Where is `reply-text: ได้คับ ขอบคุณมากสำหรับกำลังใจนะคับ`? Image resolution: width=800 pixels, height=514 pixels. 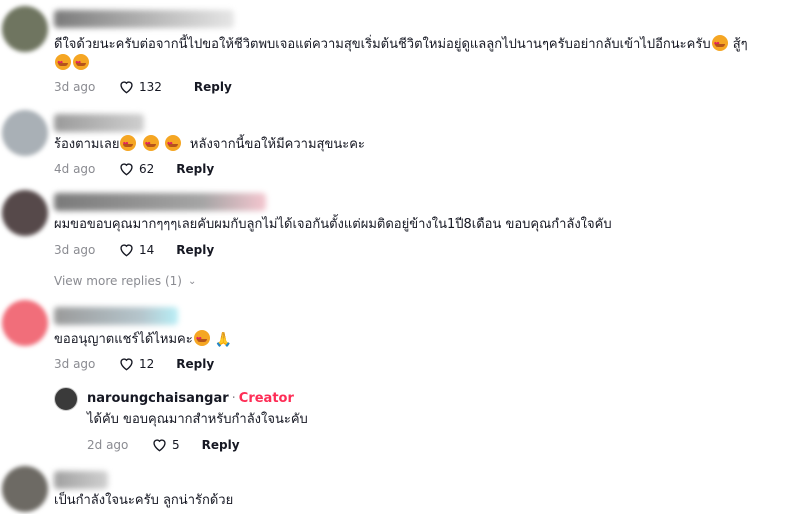
reply-text: ได้คับ ขอบคุณมากสำหรับกำลังใจนะคับ is located at coordinates (197, 419).